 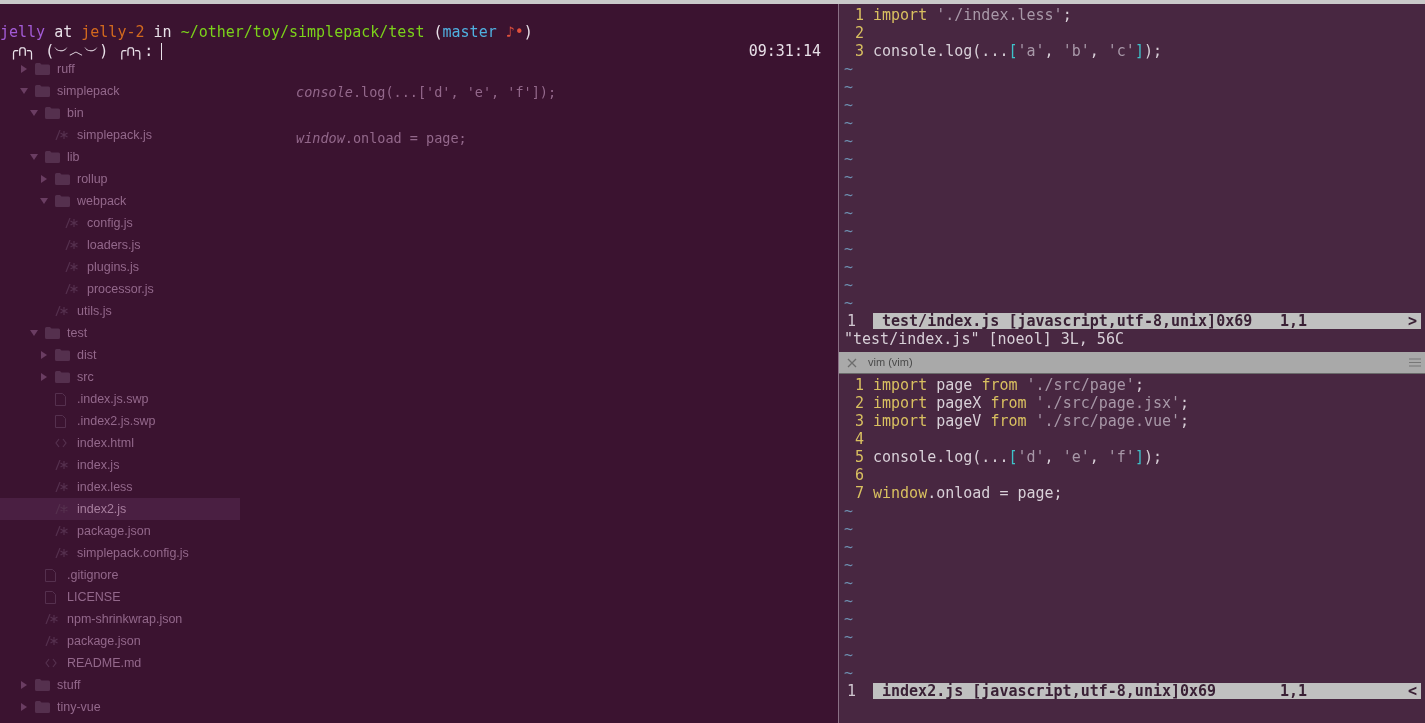 I want to click on file-tree-item: tiny-vue, so click(x=120, y=707).